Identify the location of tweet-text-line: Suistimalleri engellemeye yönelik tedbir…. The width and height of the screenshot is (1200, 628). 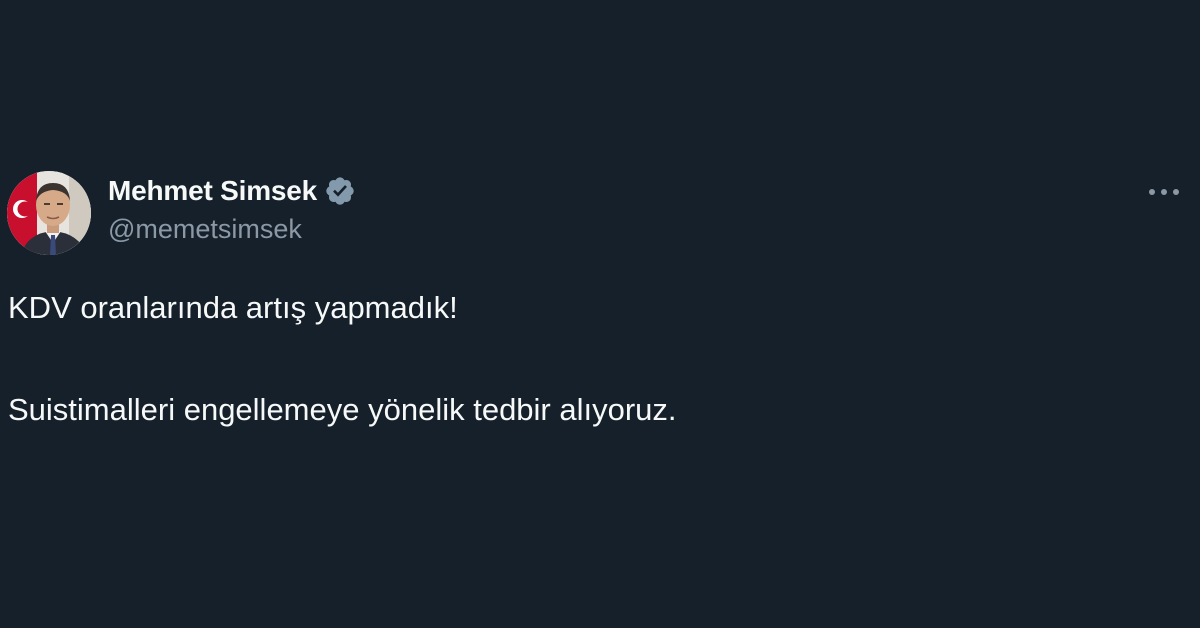
(342, 409).